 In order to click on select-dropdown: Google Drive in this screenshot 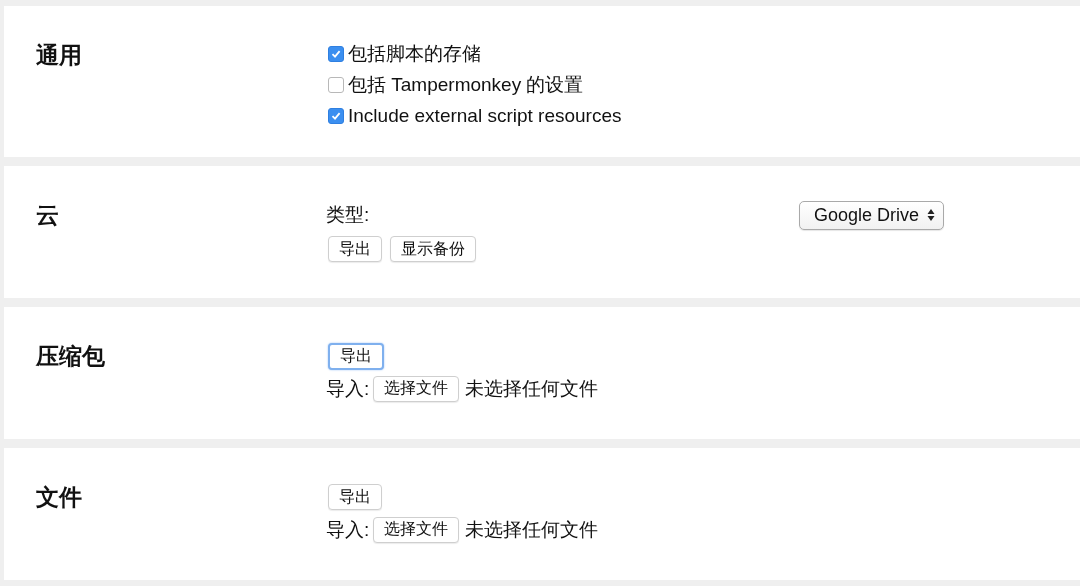, I will do `click(871, 215)`.